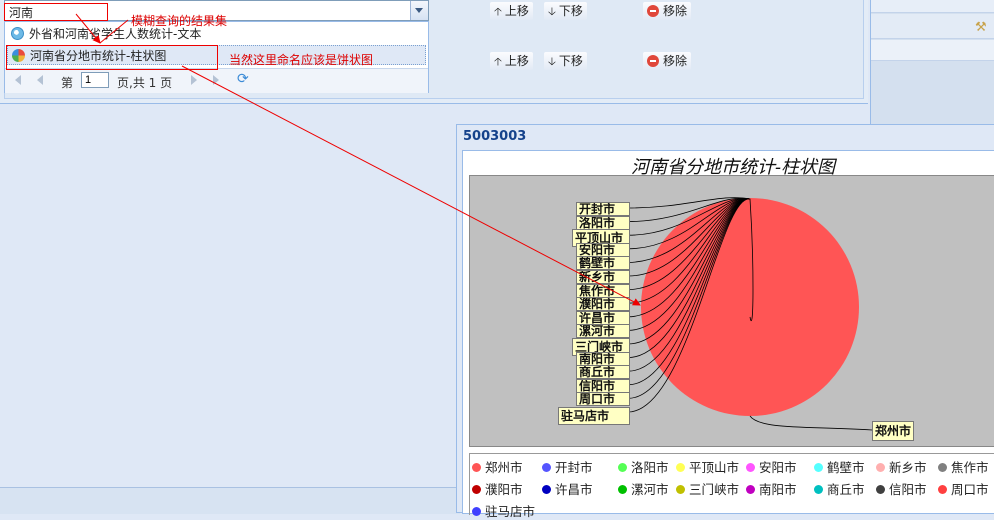  I want to click on legend-item: 郑州市, so click(497, 466).